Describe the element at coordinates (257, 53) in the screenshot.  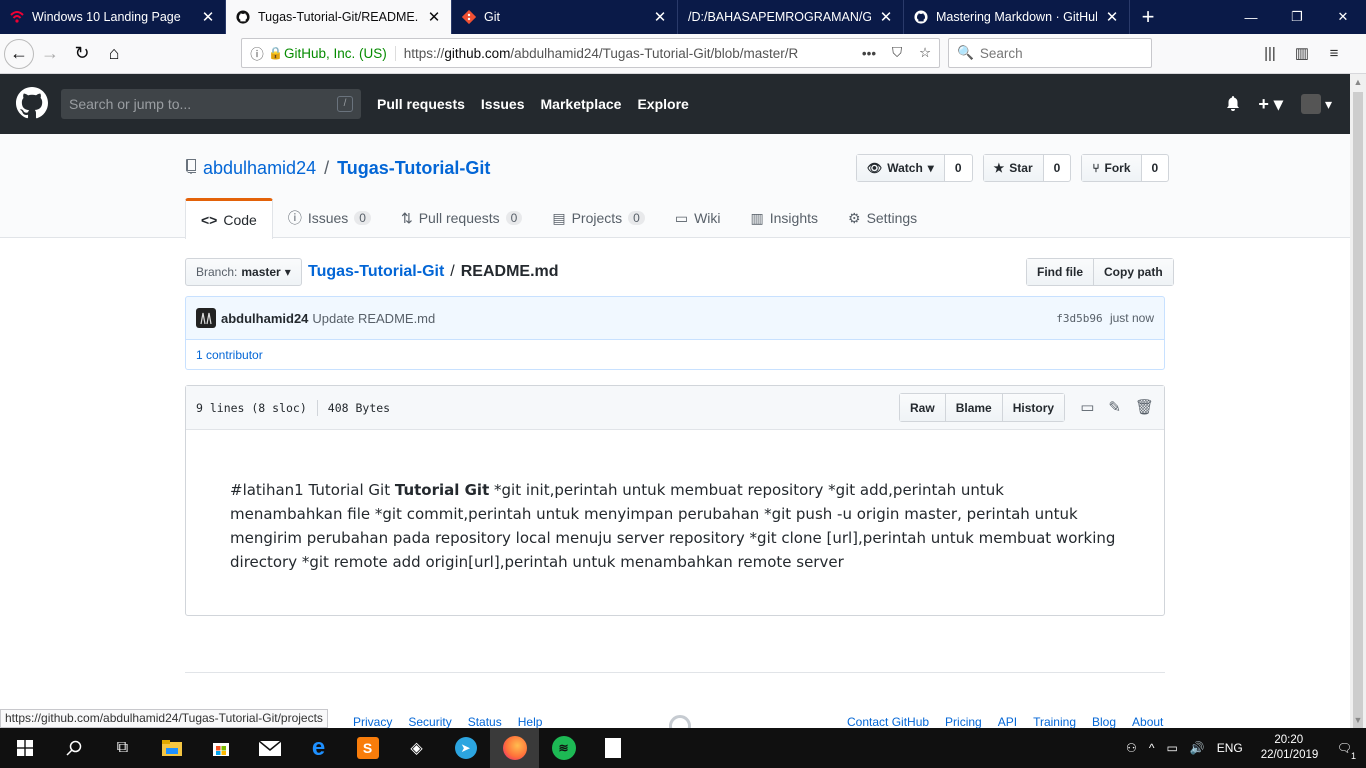
I see `info-icon: ⓘ` at that location.